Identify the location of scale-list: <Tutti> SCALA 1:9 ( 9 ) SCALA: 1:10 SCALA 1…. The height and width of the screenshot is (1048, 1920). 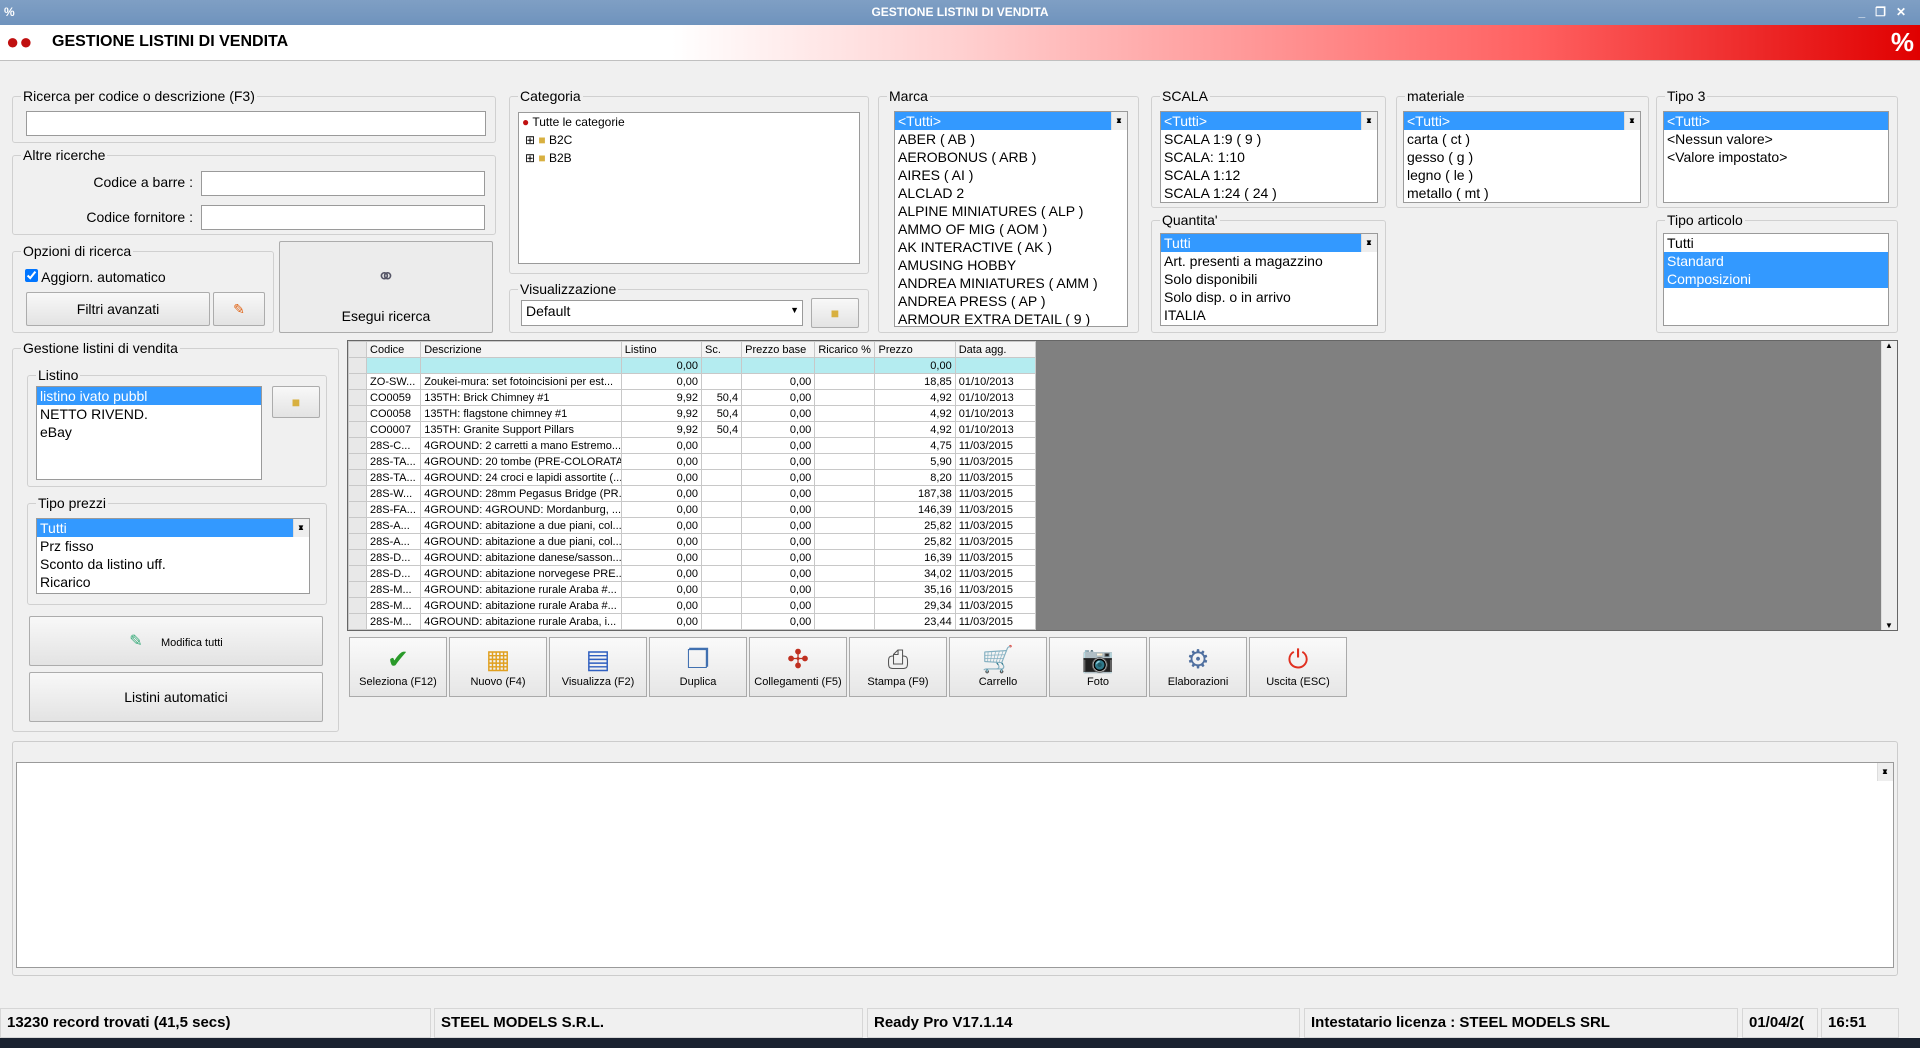
(1269, 157).